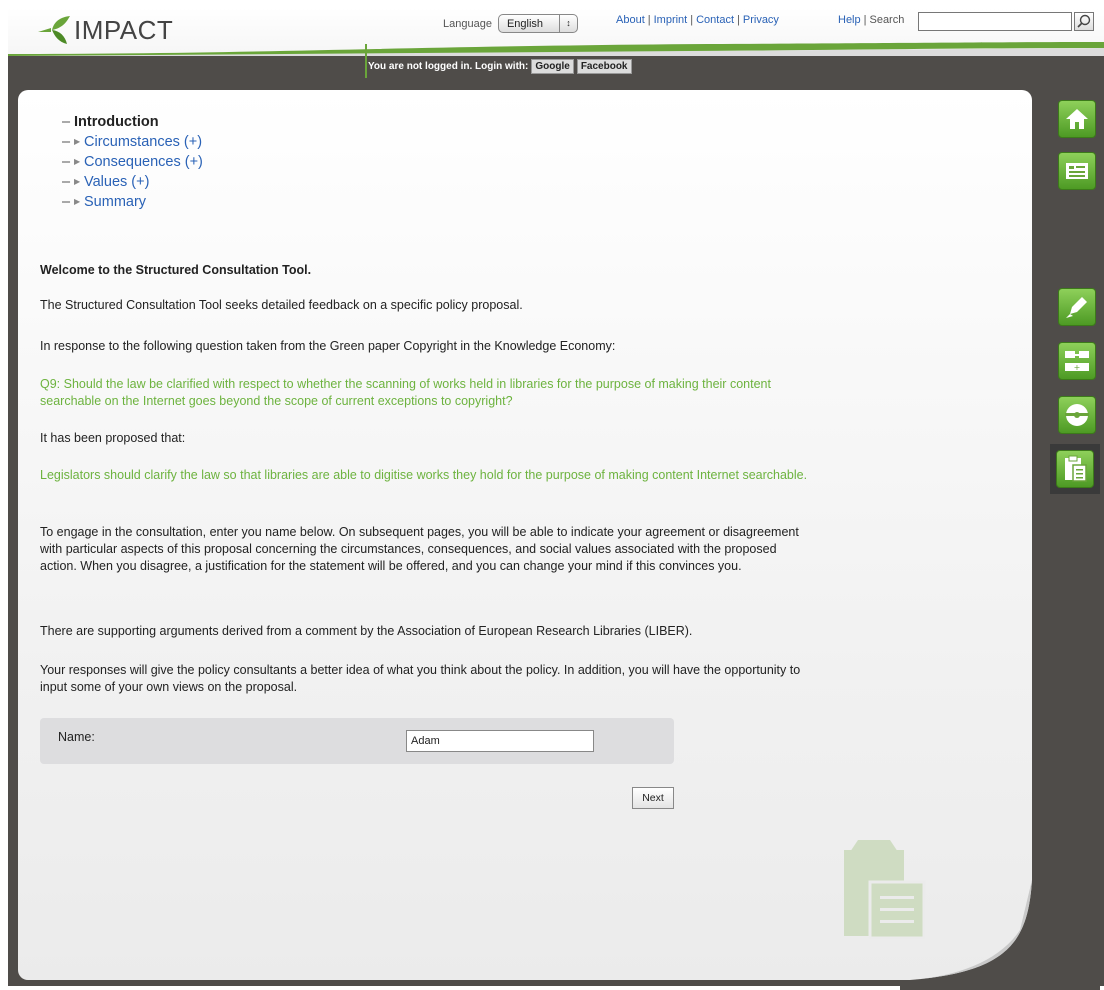 This screenshot has width=1104, height=990. Describe the element at coordinates (630, 20) in the screenshot. I see `about-link: About` at that location.